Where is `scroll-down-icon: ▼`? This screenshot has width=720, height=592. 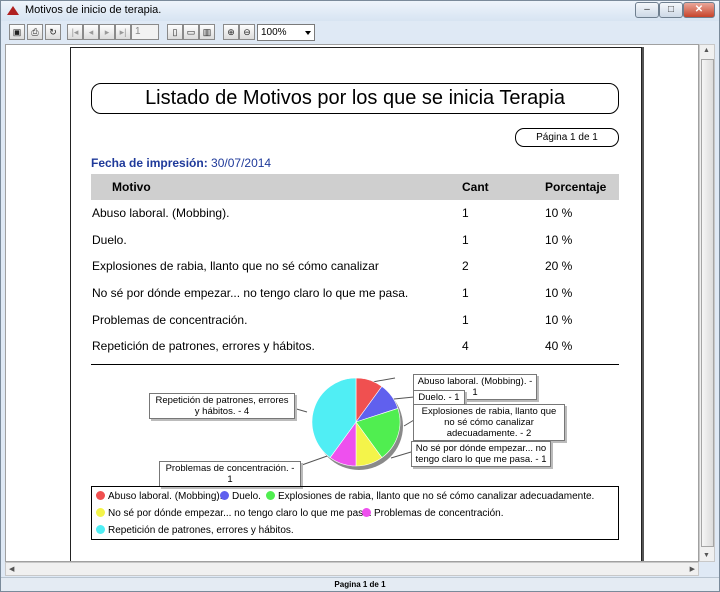 scroll-down-icon: ▼ is located at coordinates (706, 555).